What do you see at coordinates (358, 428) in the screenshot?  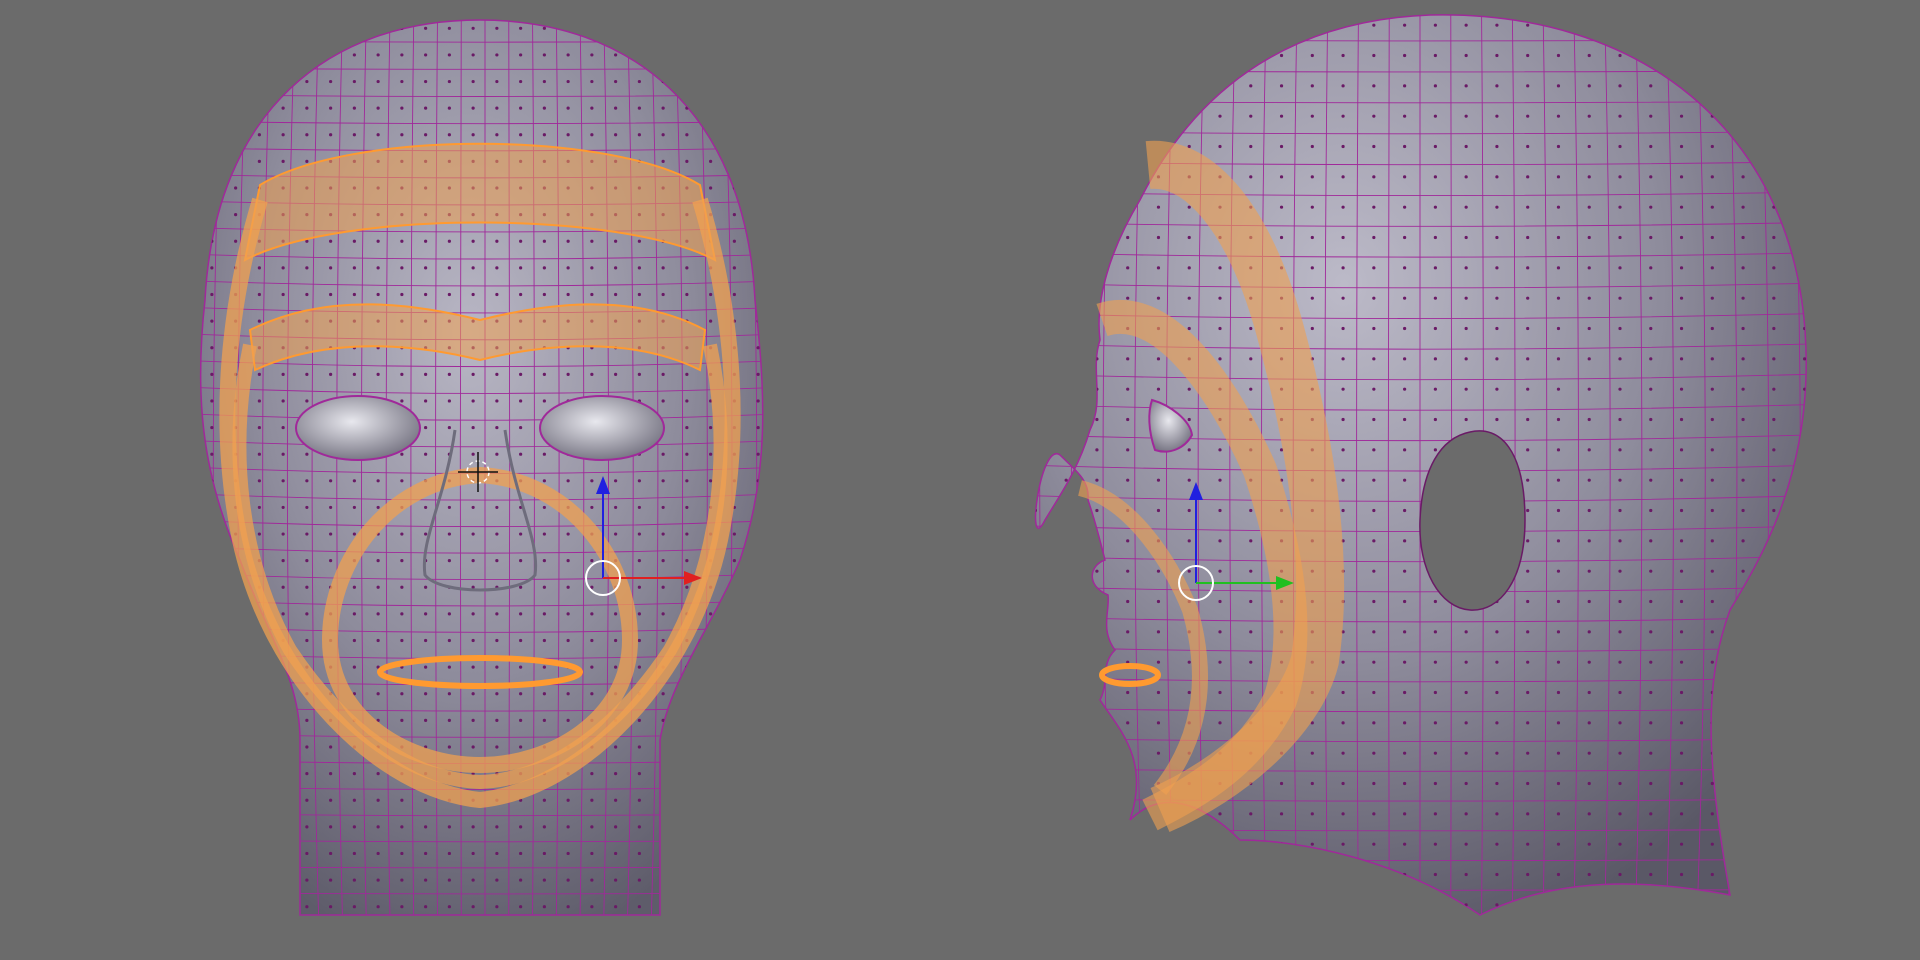 I see `front-left-eye` at bounding box center [358, 428].